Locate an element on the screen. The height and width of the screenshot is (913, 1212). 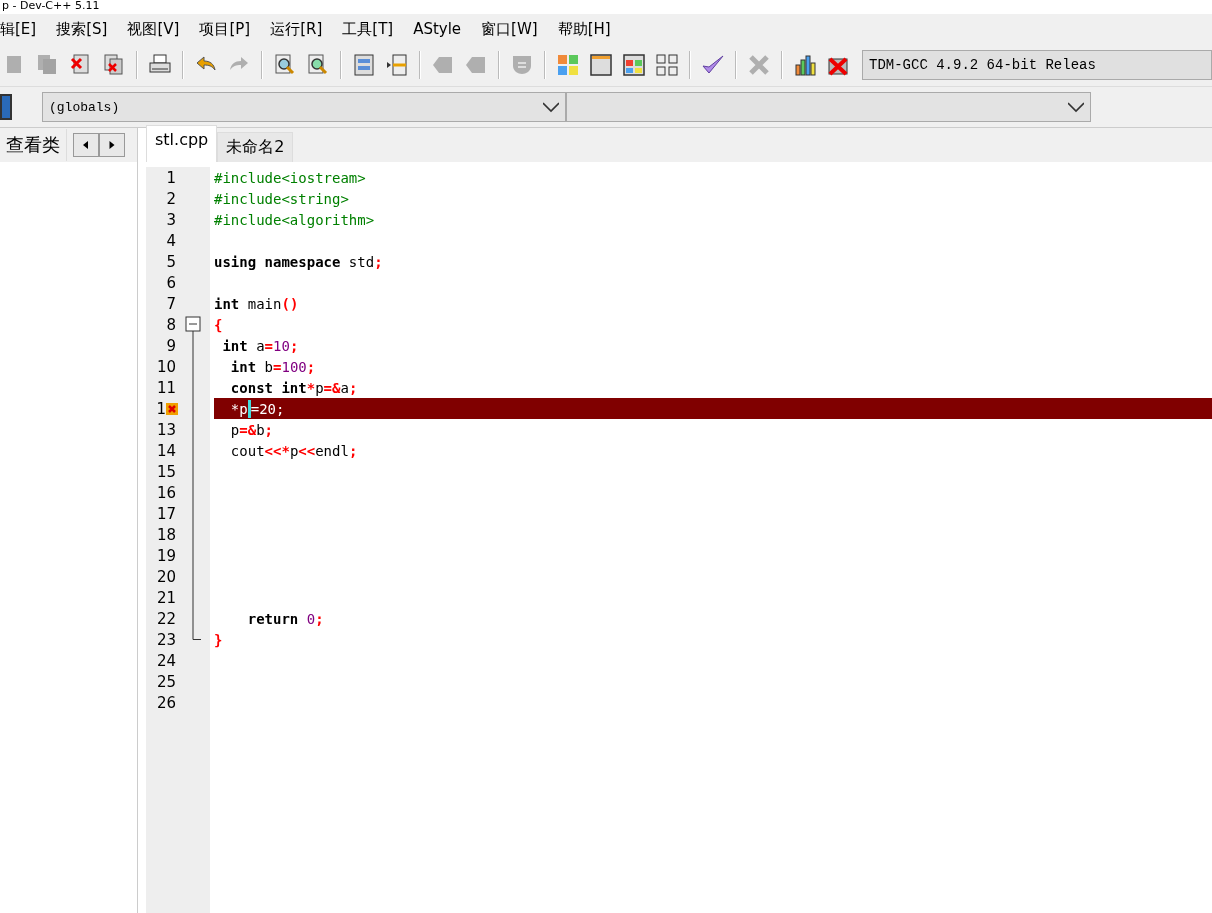
menu-item: 窗口[W] is located at coordinates (509, 29).